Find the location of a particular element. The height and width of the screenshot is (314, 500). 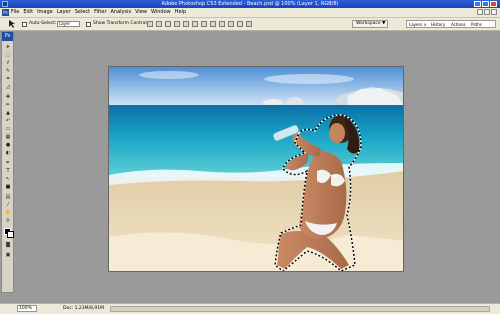

screen-mode-icon: ▣ is located at coordinates (8, 255).